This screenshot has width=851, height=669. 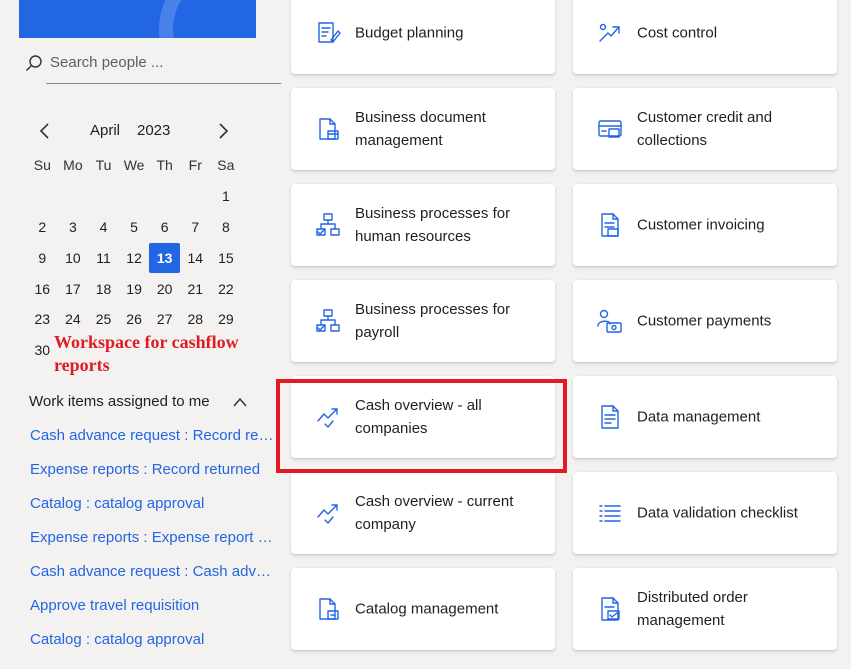 I want to click on tile-customer-credit-and-collections: Customer credit and collections, so click(x=705, y=129).